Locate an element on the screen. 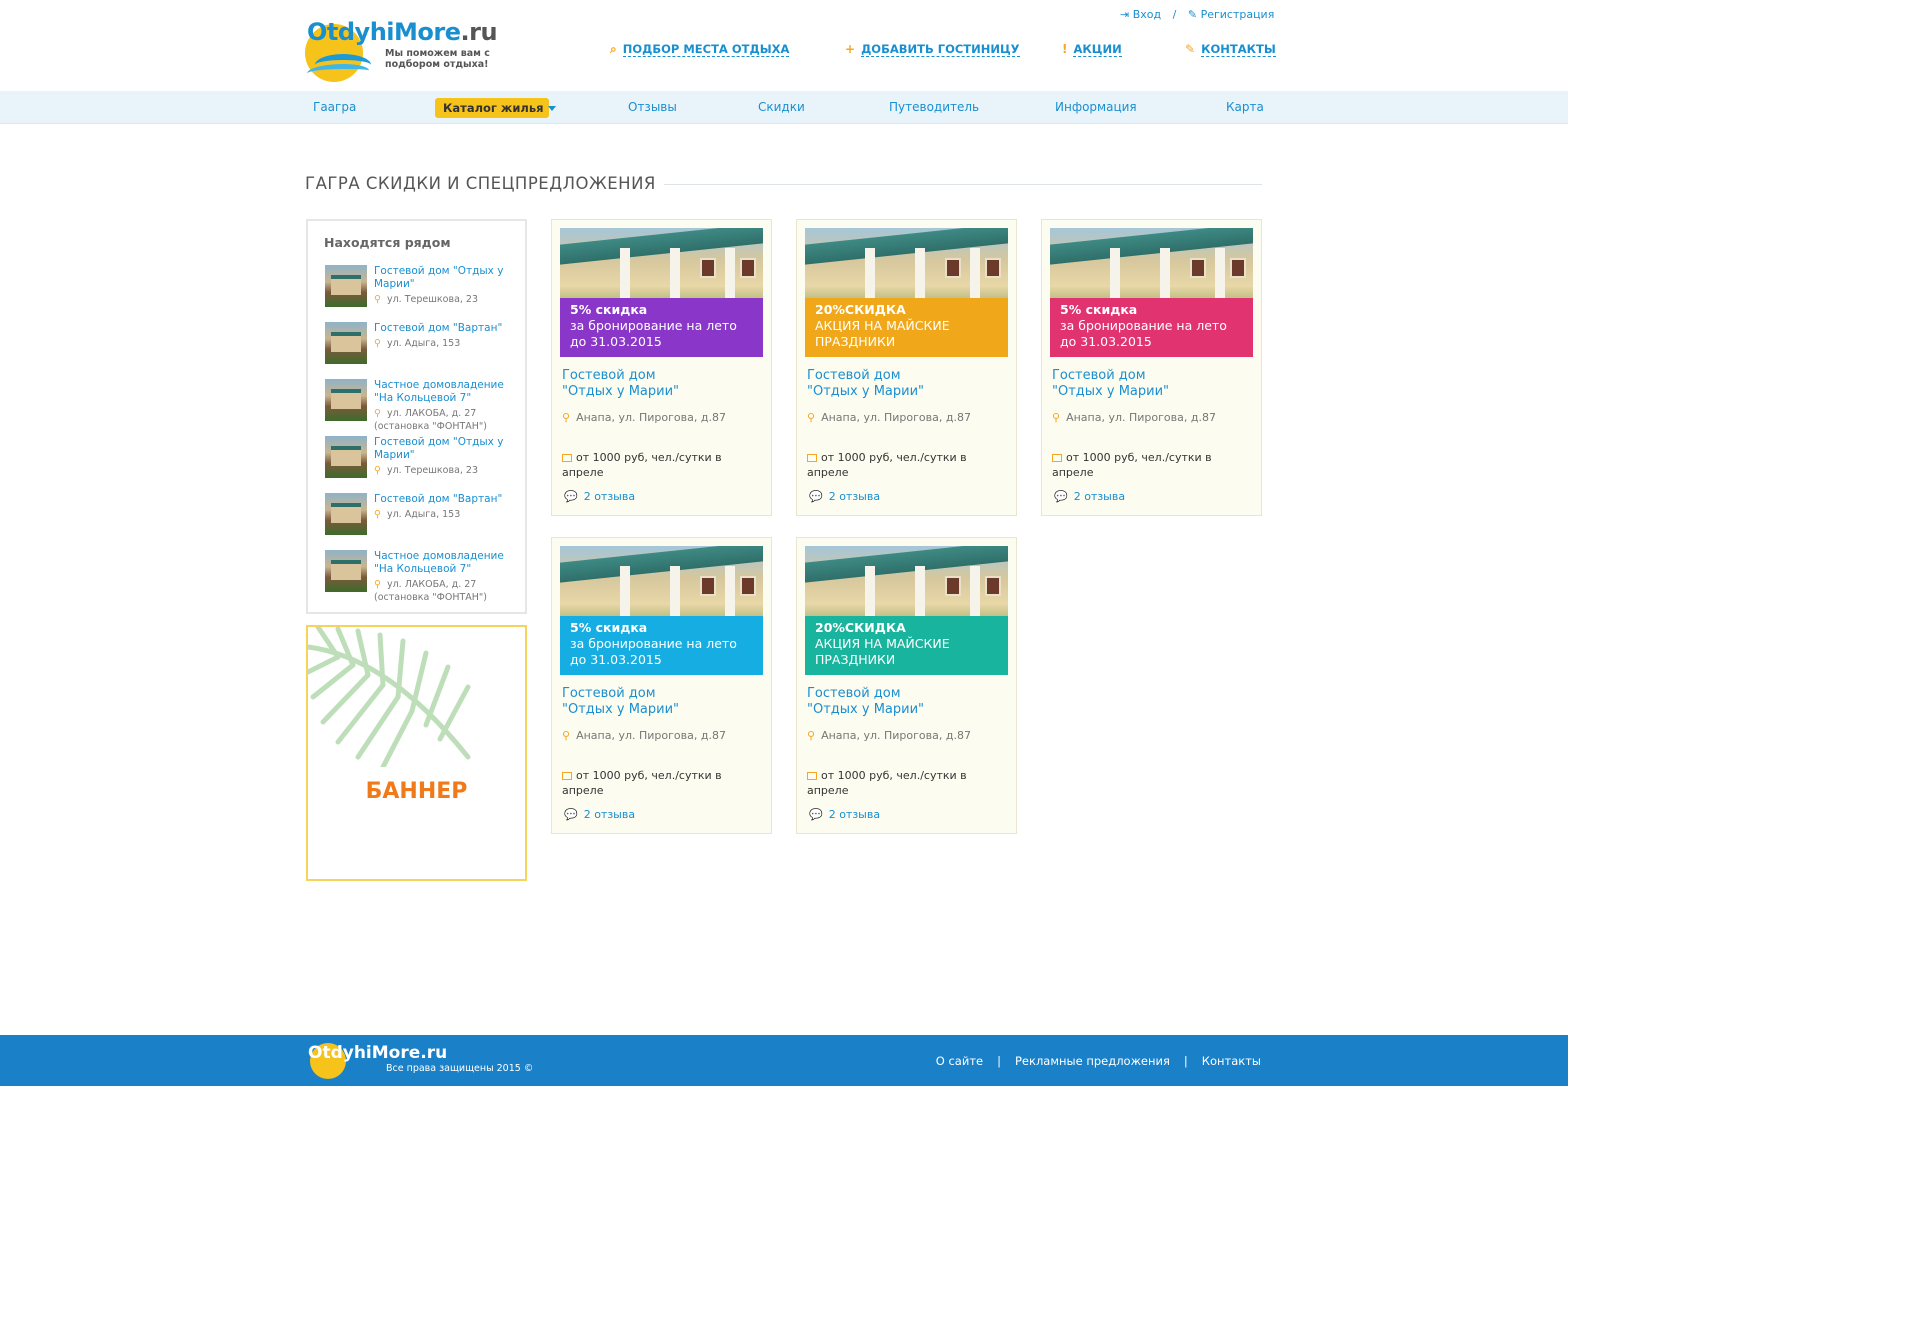 This screenshot has width=1920, height=1330. comments-icon: 💬 is located at coordinates (571, 496).